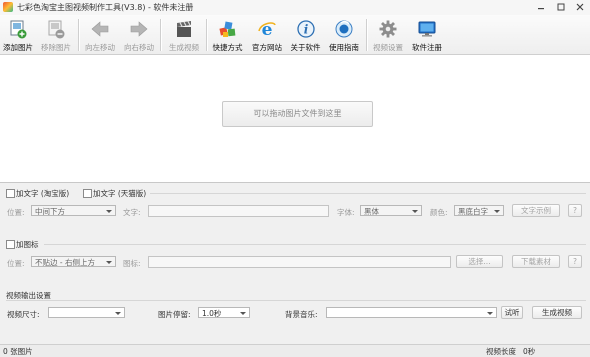 This screenshot has height=357, width=590. Describe the element at coordinates (301, 314) in the screenshot. I see `background-music-label: 背景音乐:` at that location.